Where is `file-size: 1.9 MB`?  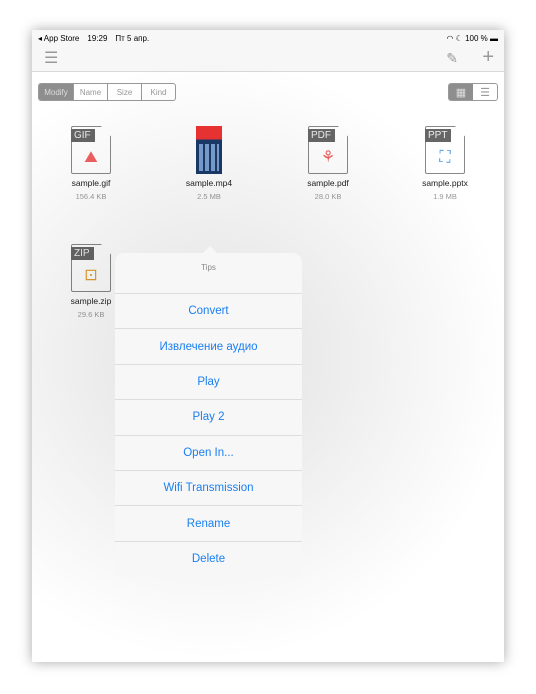
file-size: 1.9 MB is located at coordinates (445, 196).